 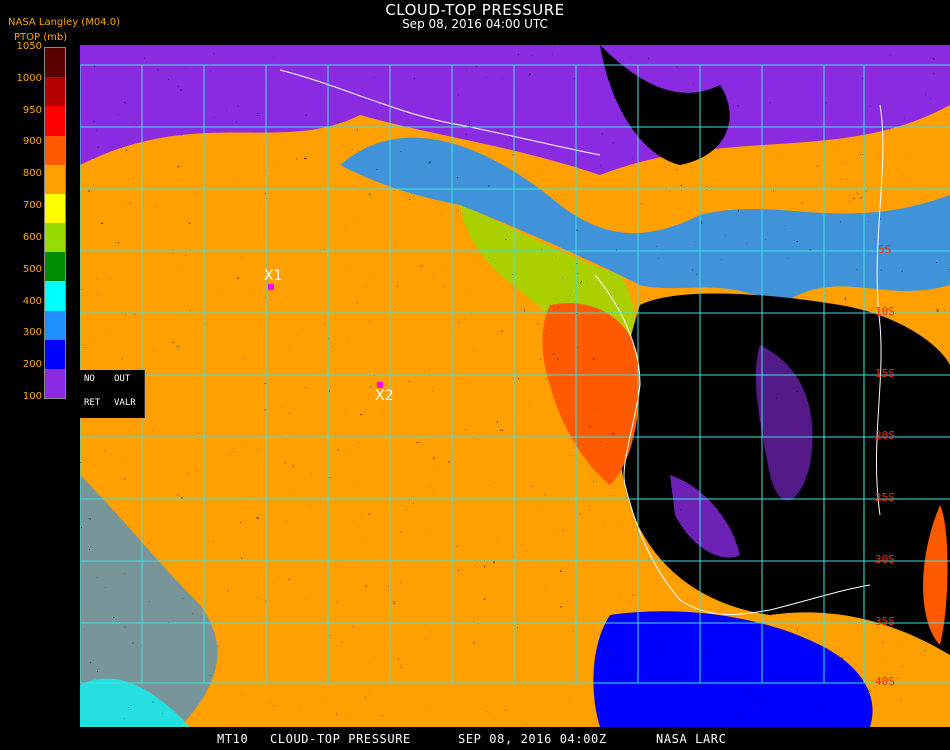 What do you see at coordinates (32, 301) in the screenshot?
I see `legend-tick-label: 400` at bounding box center [32, 301].